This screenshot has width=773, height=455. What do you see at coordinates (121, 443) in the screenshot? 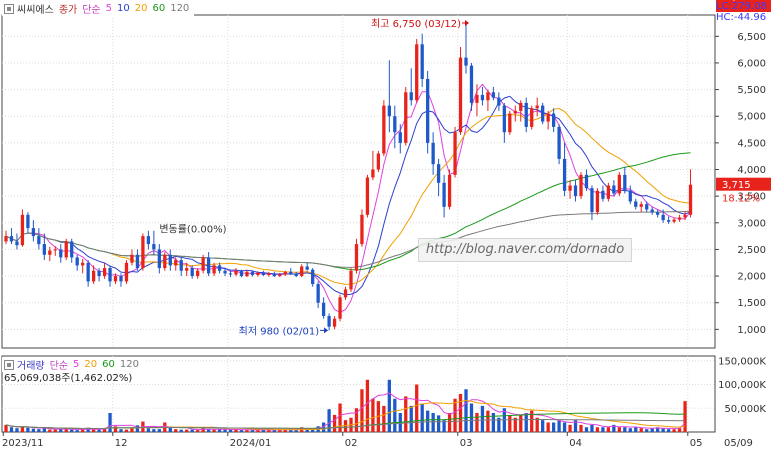
I see `date-label: 12` at bounding box center [121, 443].